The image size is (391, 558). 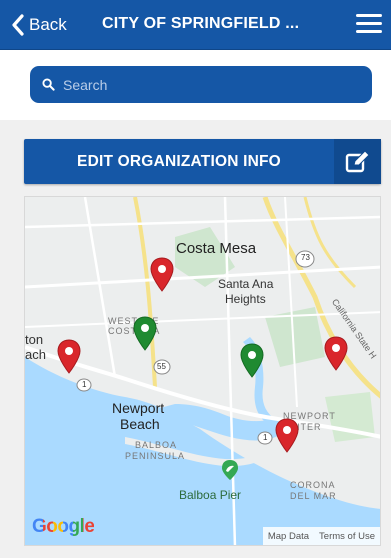 I want to click on map-label-del-mar: DEL MAR, so click(x=313, y=496).